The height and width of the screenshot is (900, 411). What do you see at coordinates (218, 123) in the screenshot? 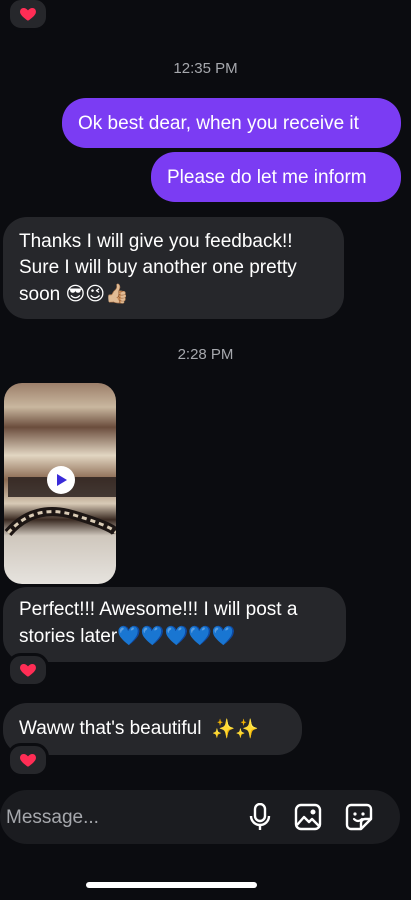
I see `message-text: Ok best dear, when you receive it` at bounding box center [218, 123].